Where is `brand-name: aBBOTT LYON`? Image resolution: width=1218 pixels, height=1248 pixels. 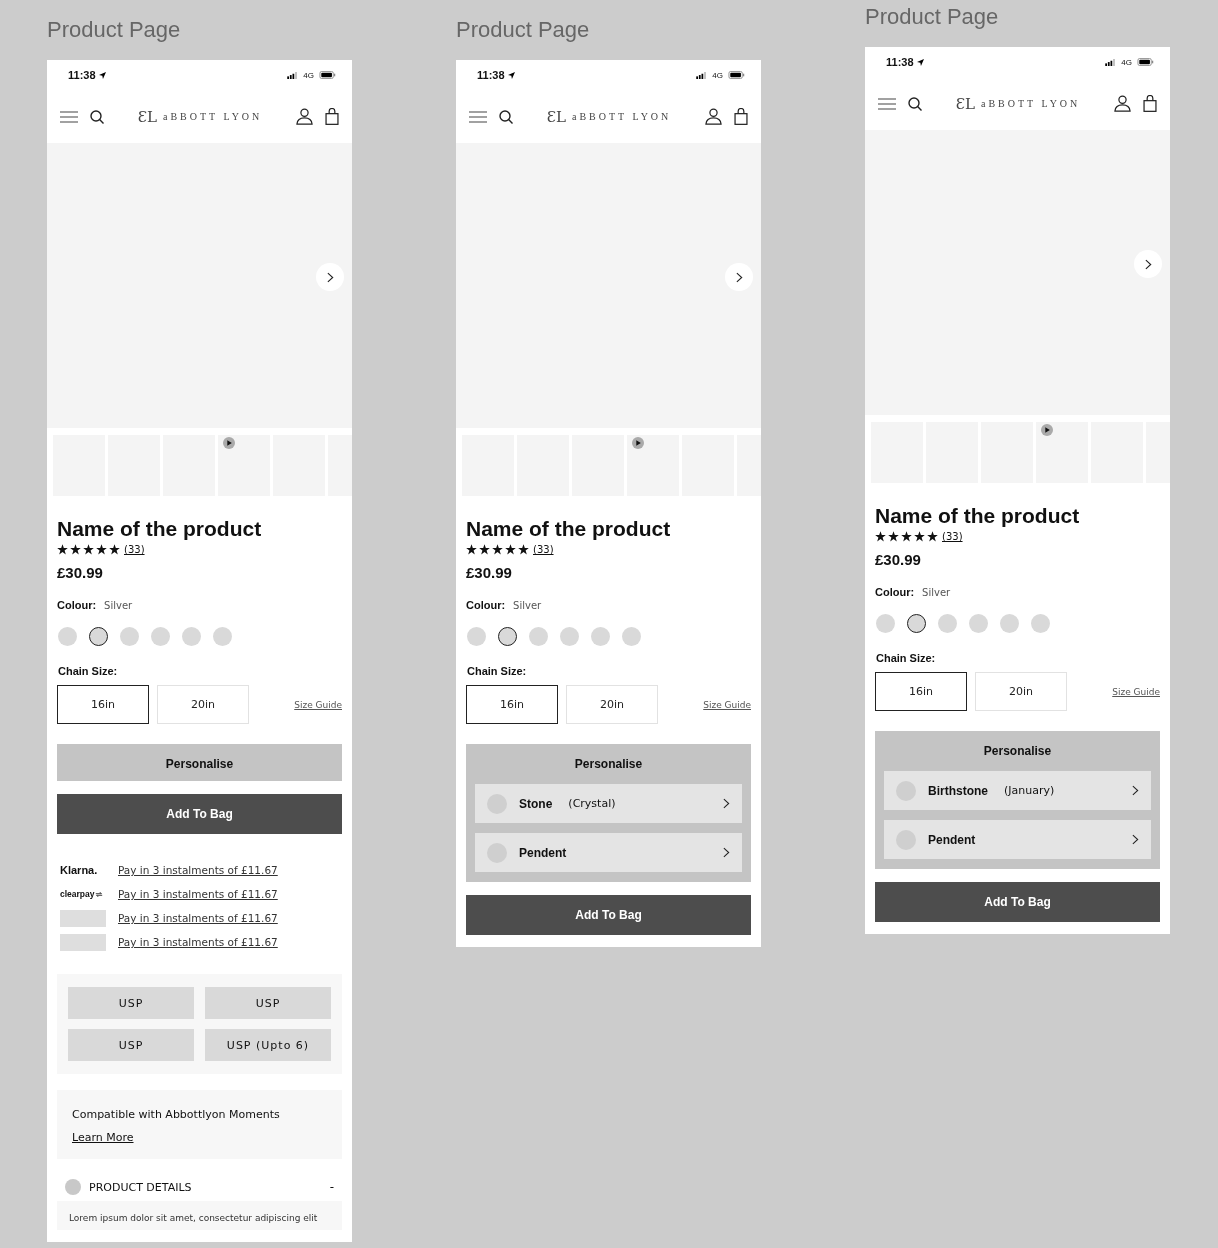
brand-name: aBBOTT LYON is located at coordinates (213, 116).